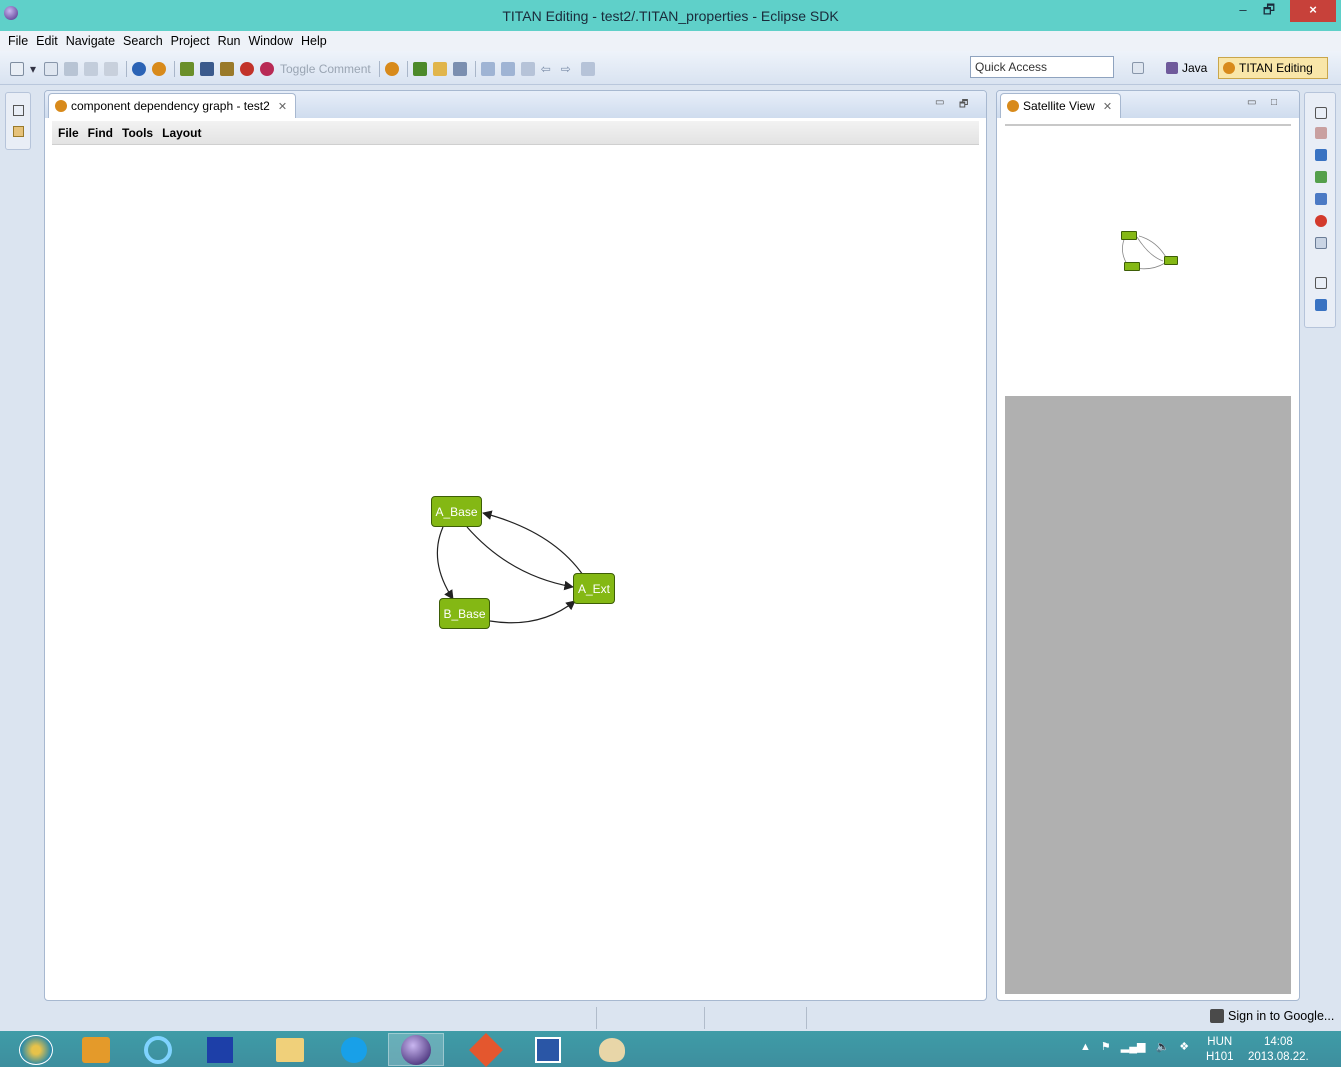 Image resolution: width=1341 pixels, height=1067 pixels. What do you see at coordinates (1321, 221) in the screenshot?
I see `problems-icon` at bounding box center [1321, 221].